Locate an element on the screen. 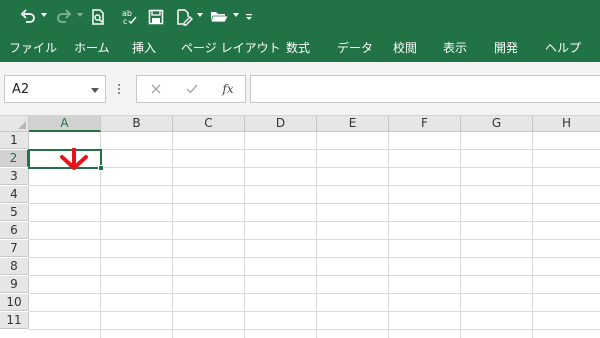  column-header-g: G is located at coordinates (497, 124).